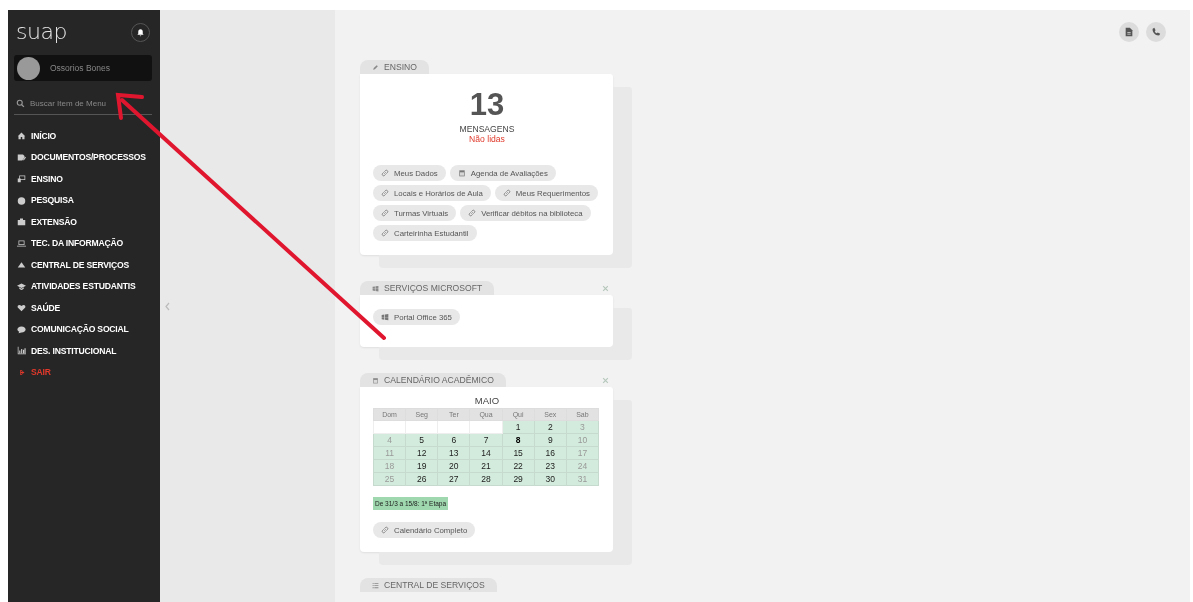  I want to click on user-panel: Ossorios Bones, so click(83, 68).